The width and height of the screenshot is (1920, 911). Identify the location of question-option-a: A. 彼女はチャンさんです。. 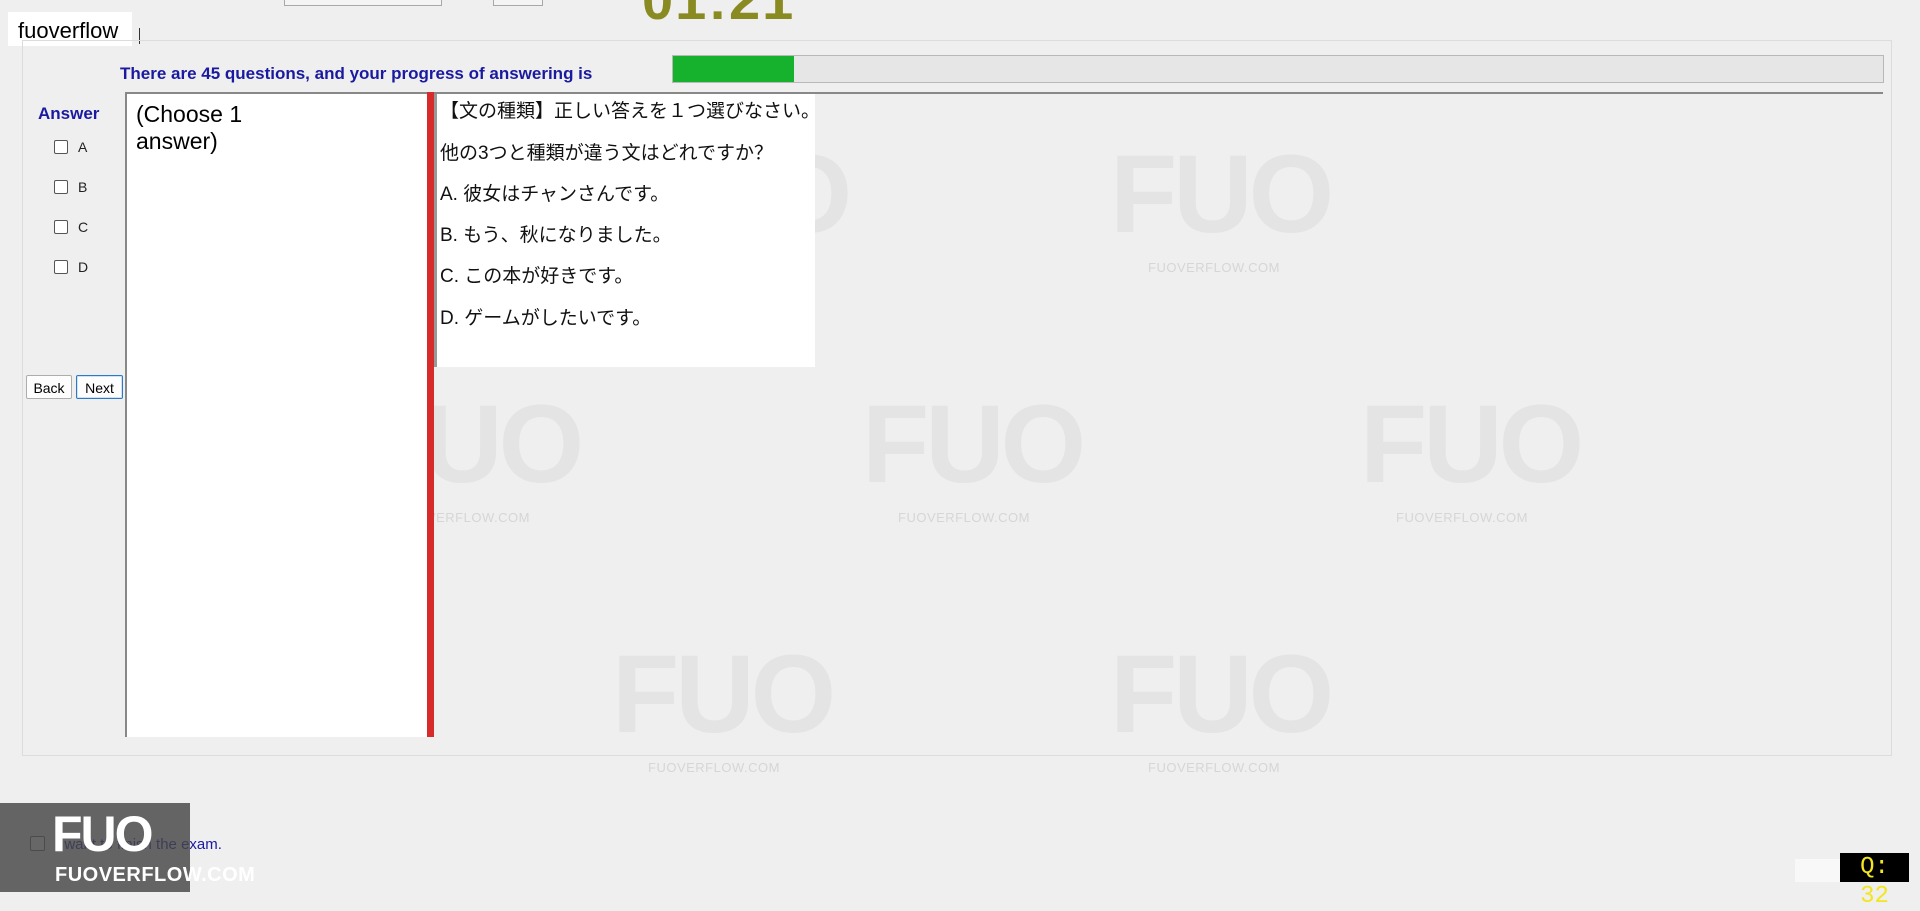
(555, 194).